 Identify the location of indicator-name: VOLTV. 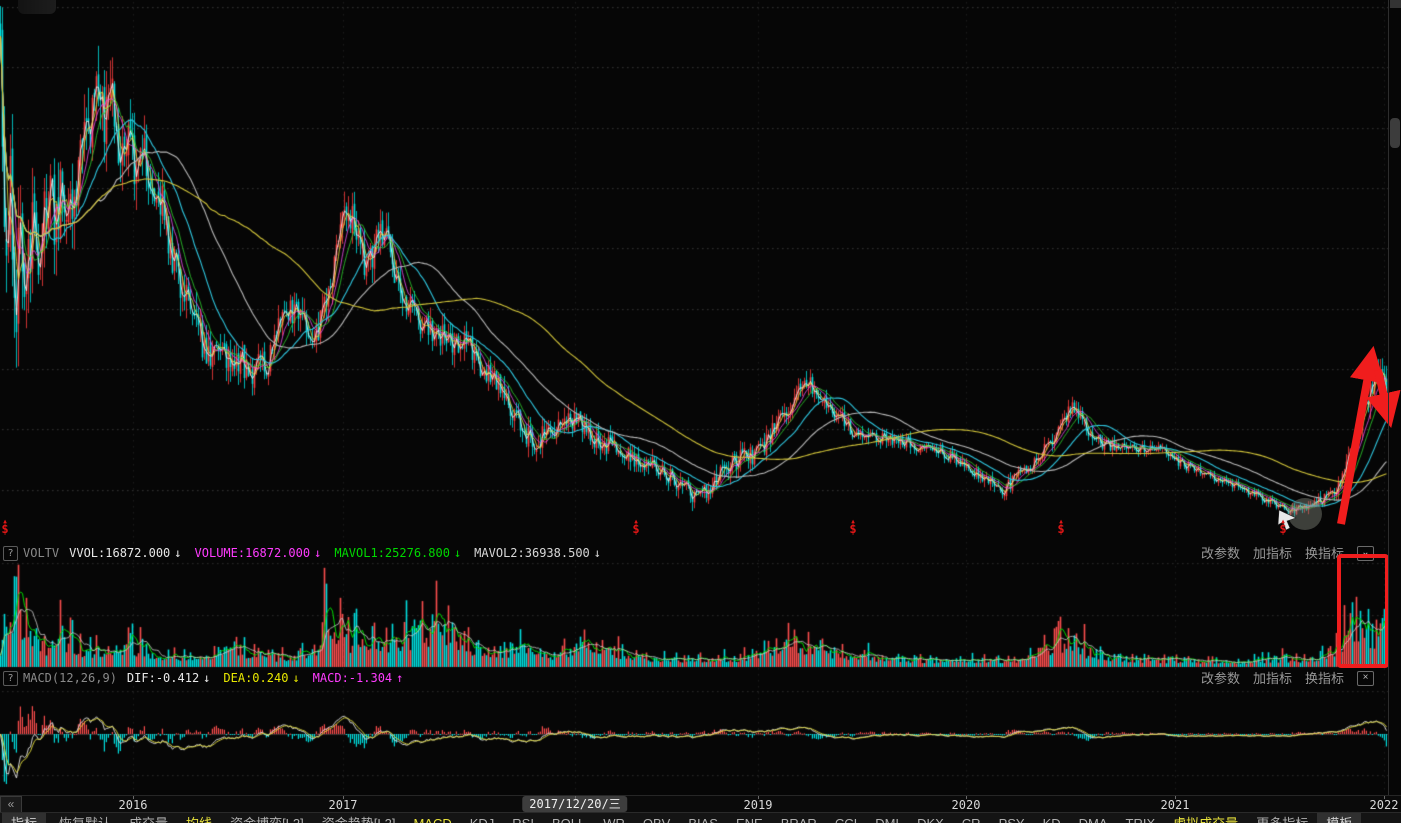
(41, 553).